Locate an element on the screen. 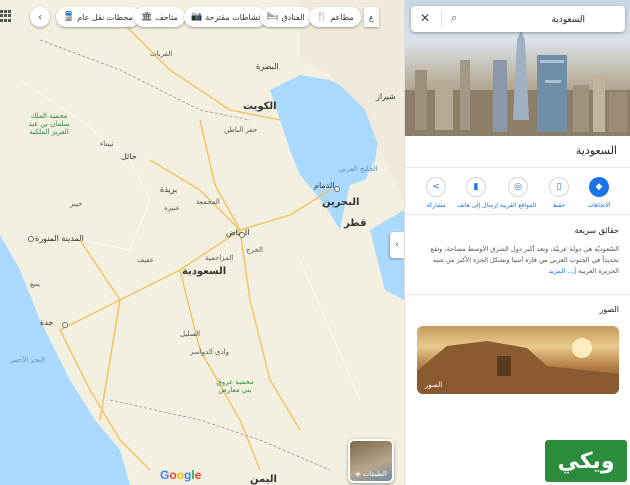 The height and width of the screenshot is (485, 630). photo-label: الصور is located at coordinates (434, 385).